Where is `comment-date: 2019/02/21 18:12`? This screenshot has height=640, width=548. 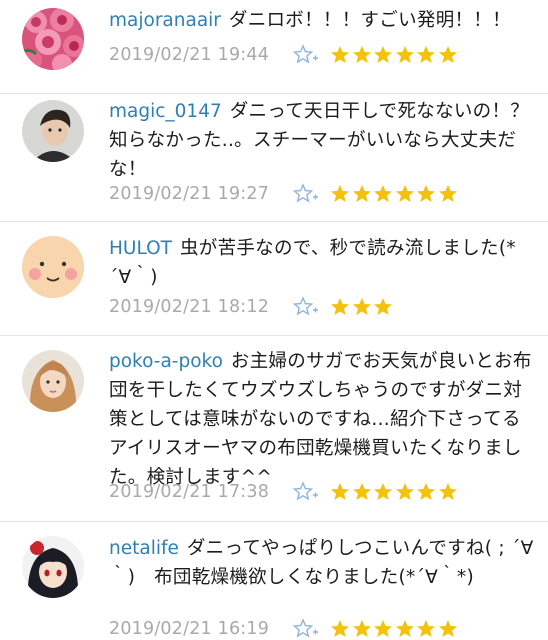
comment-date: 2019/02/21 18:12 is located at coordinates (189, 307).